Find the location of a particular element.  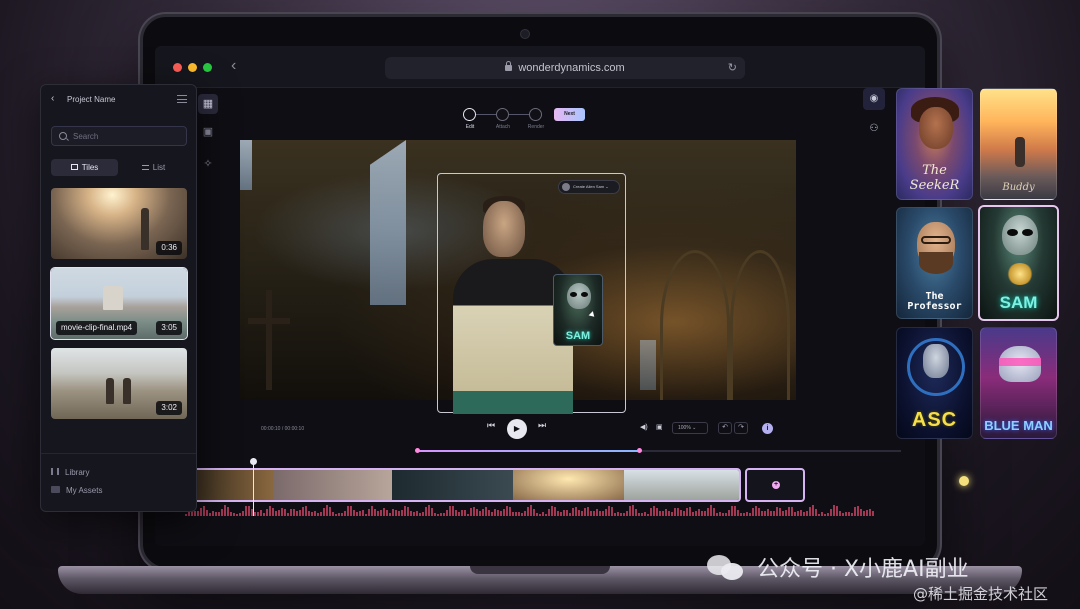

play-button: ▶ is located at coordinates (517, 429).